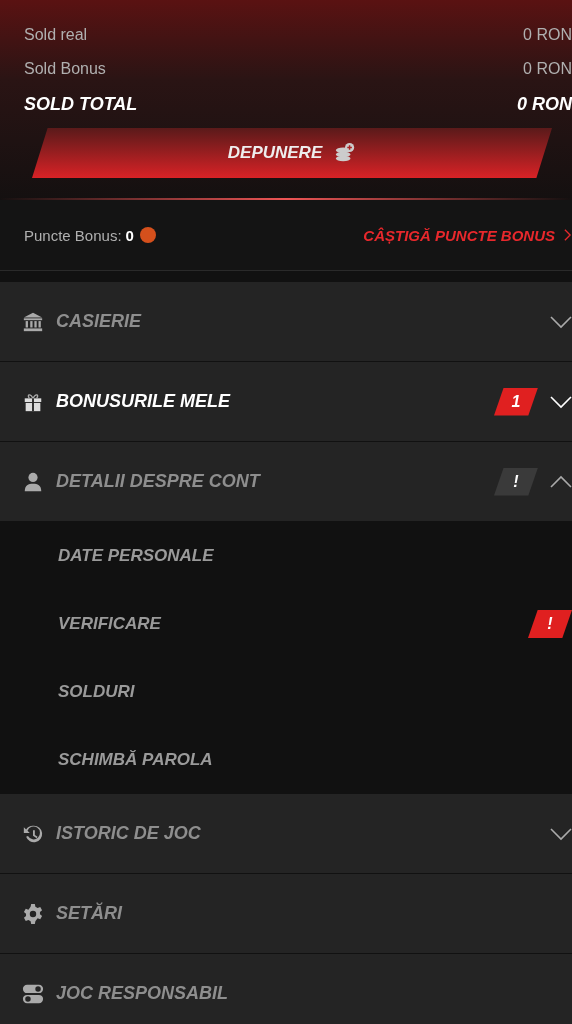  I want to click on deposit-button: DEPUNERE, so click(292, 153).